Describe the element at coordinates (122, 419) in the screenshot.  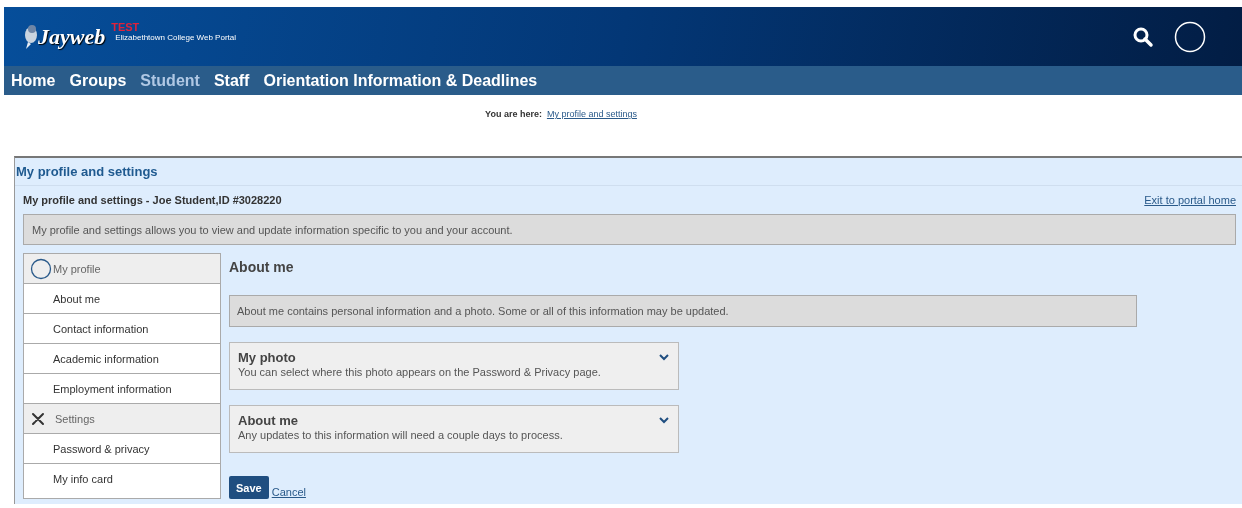
I see `sidebar-section: Settings` at that location.